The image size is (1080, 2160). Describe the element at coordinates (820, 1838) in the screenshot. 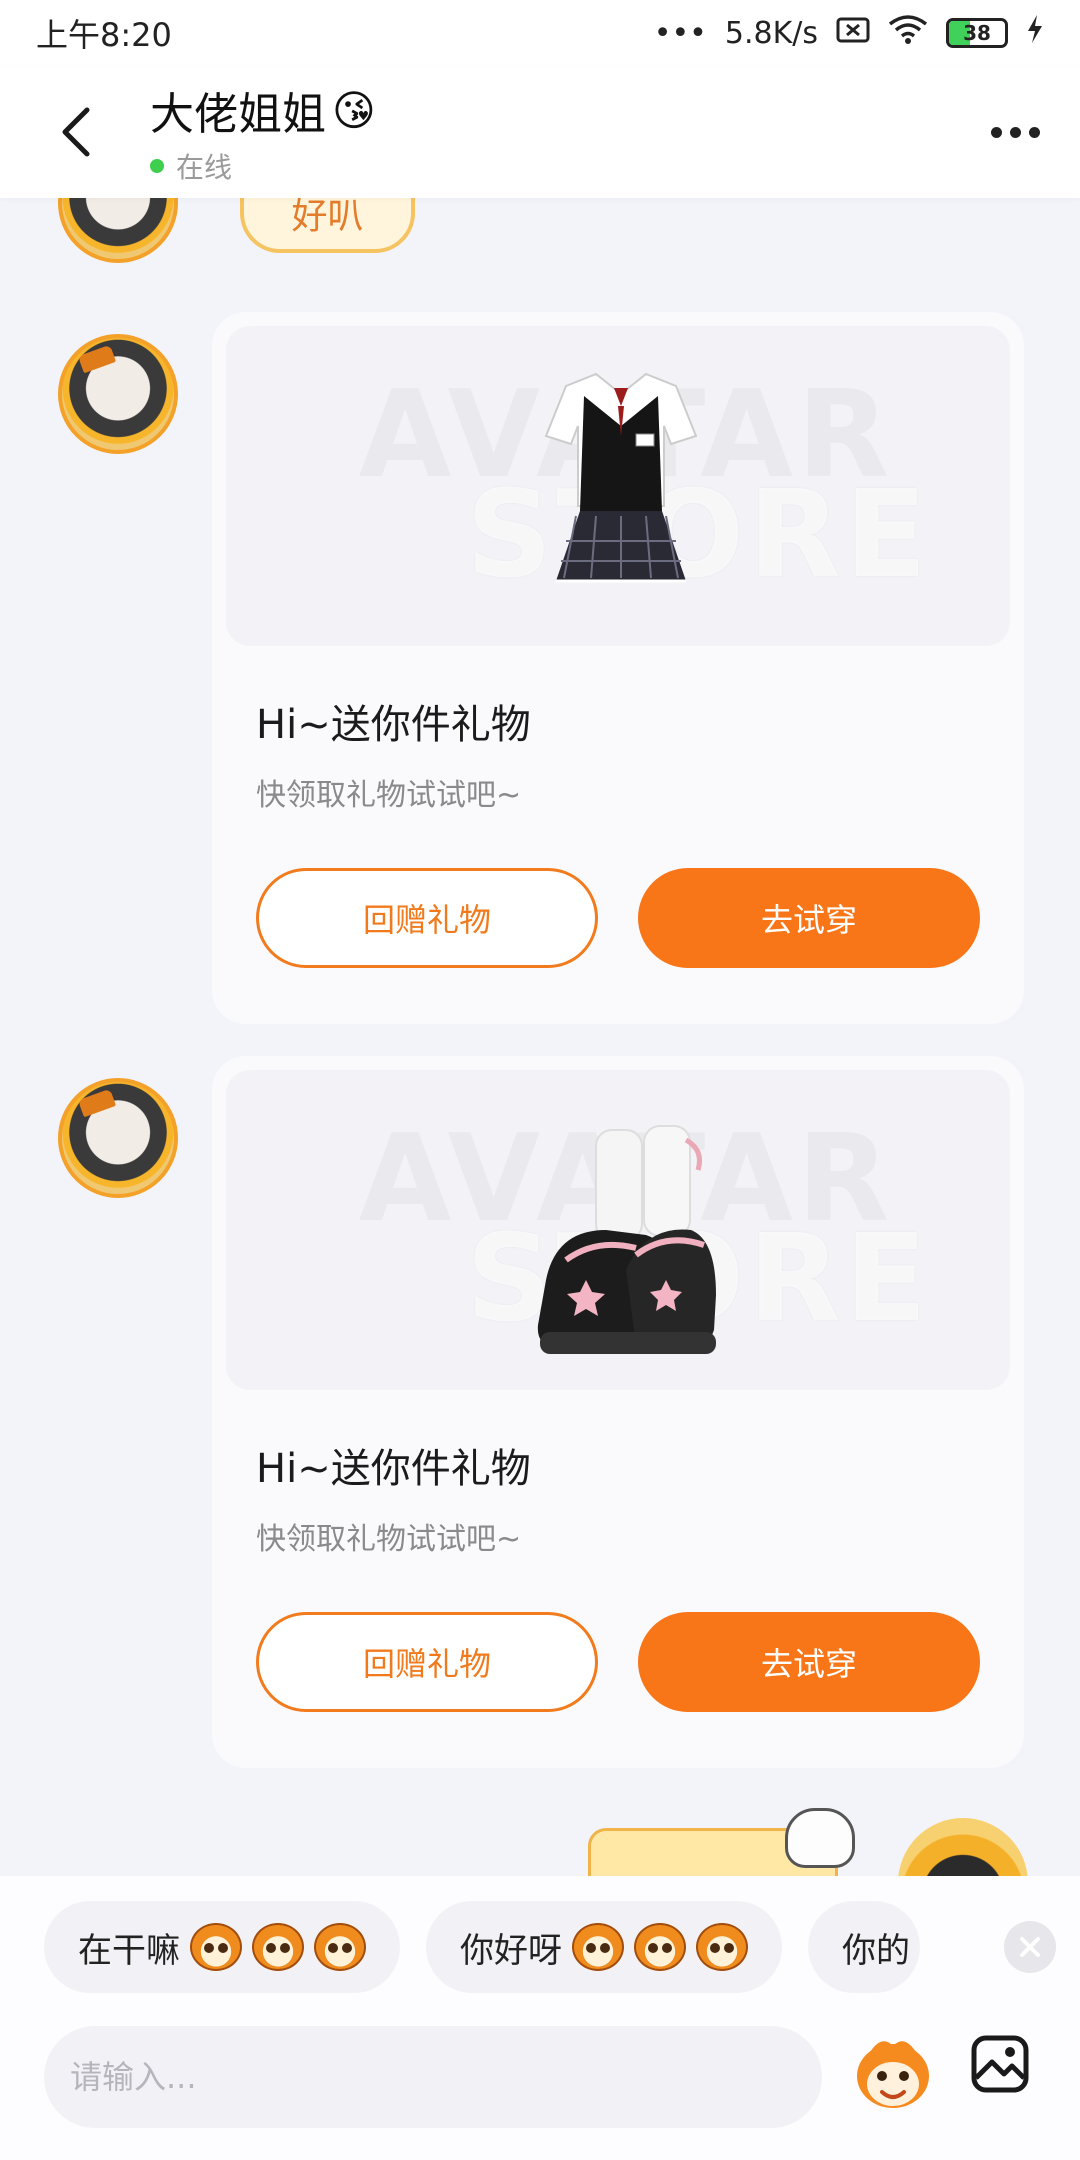

I see `cat-sticker-icon` at that location.